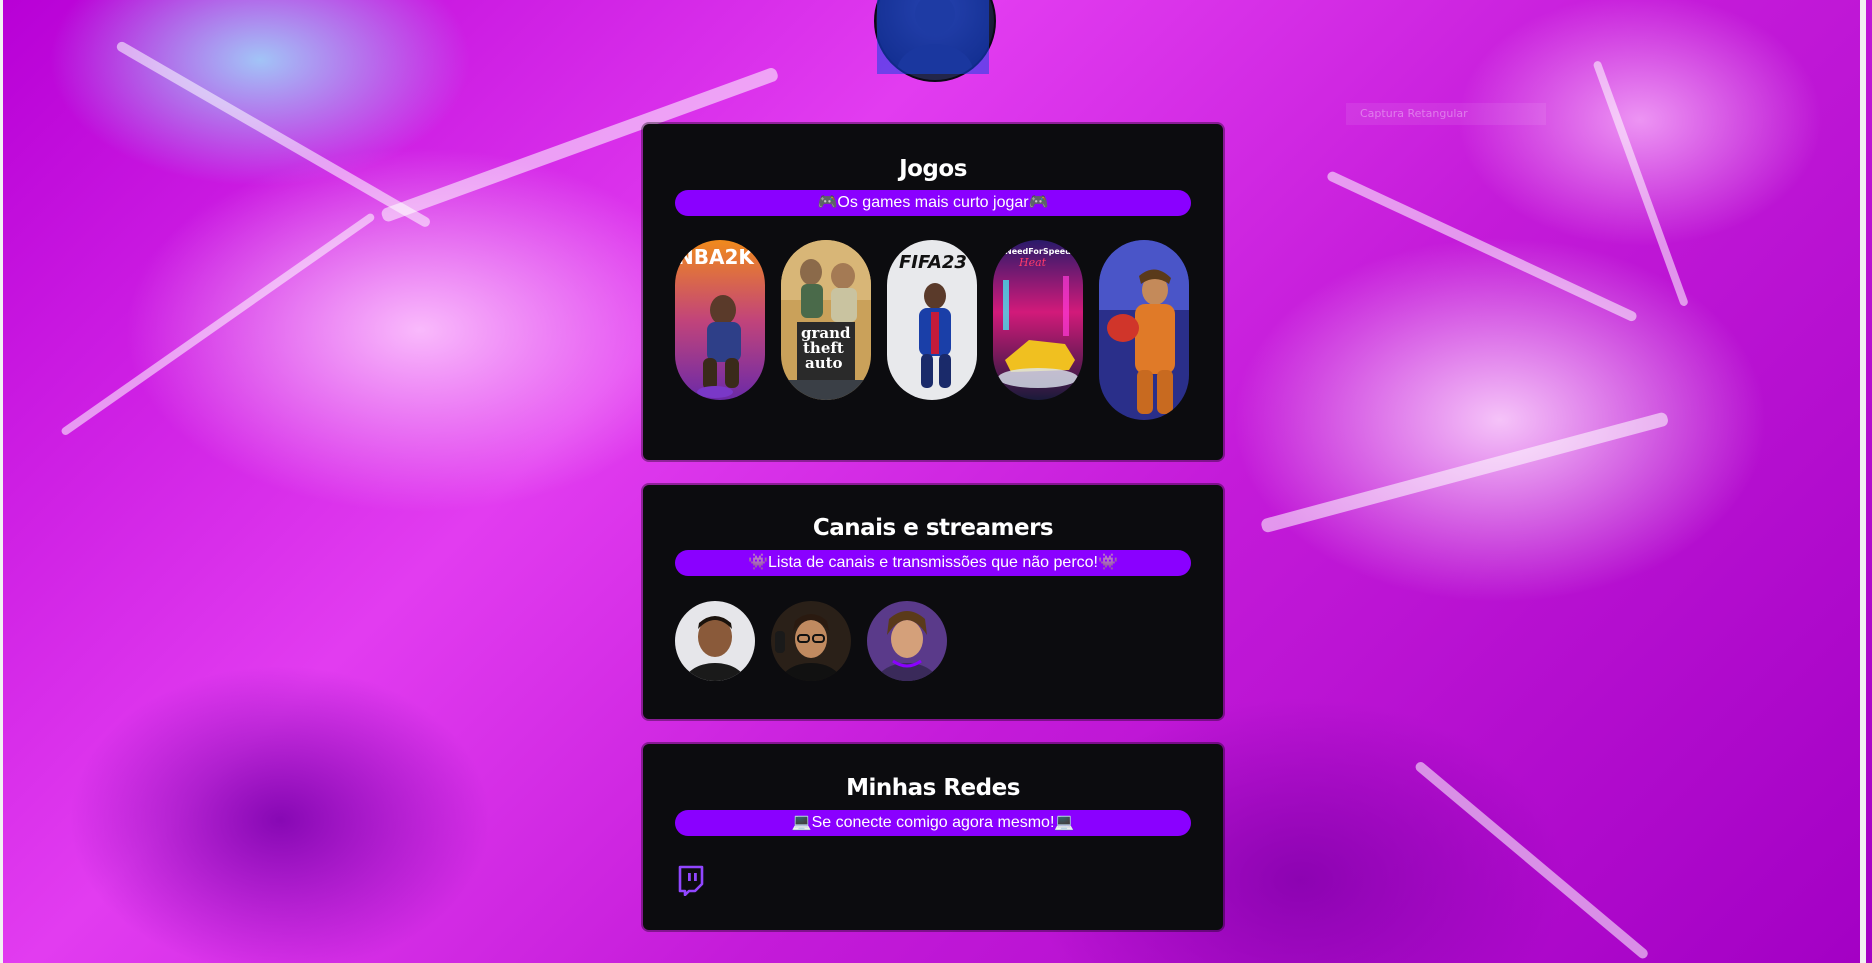 The height and width of the screenshot is (963, 1872). What do you see at coordinates (1038, 251) in the screenshot?
I see `nfs-logo-text: NeedForSpeed` at bounding box center [1038, 251].